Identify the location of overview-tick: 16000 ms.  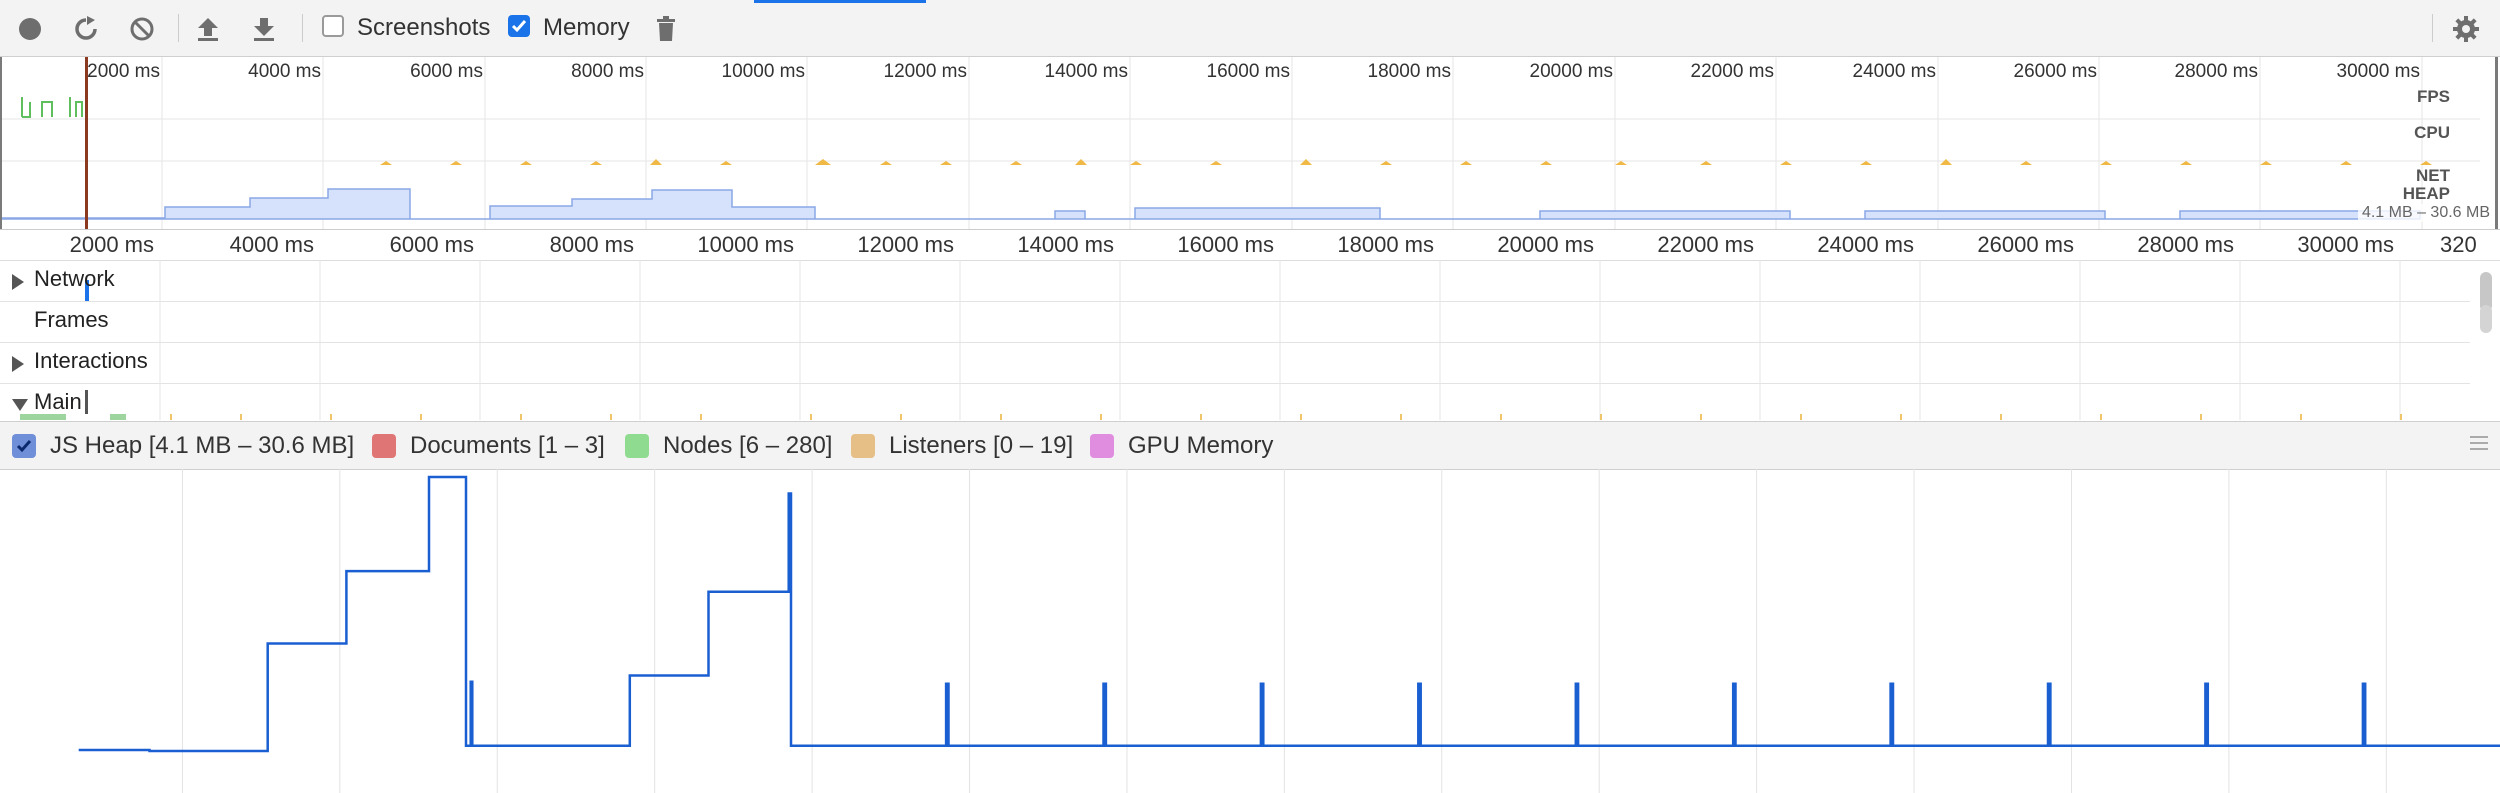
(1248, 71).